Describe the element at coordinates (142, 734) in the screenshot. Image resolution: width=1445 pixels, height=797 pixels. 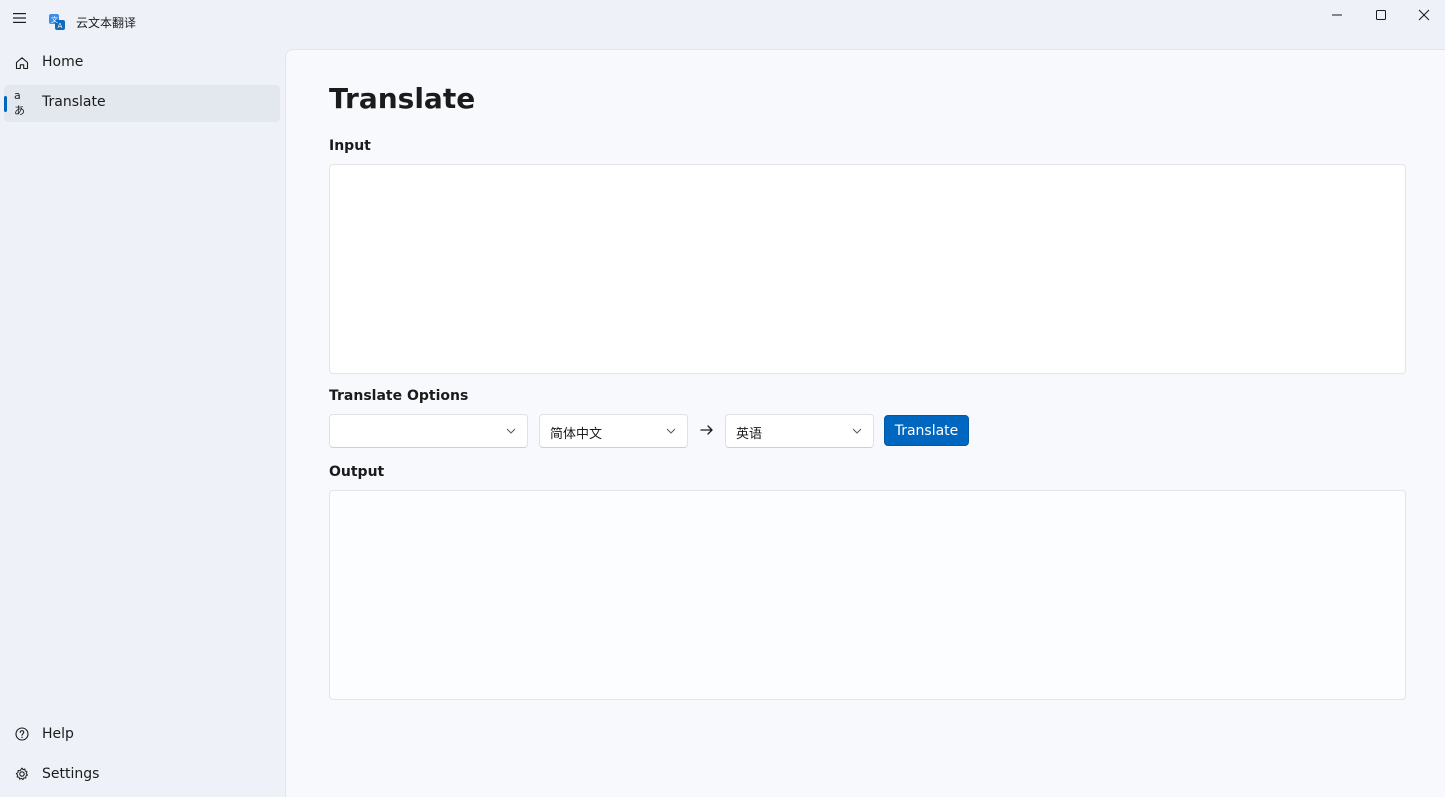
I see `sidebar-item-help: Help` at that location.